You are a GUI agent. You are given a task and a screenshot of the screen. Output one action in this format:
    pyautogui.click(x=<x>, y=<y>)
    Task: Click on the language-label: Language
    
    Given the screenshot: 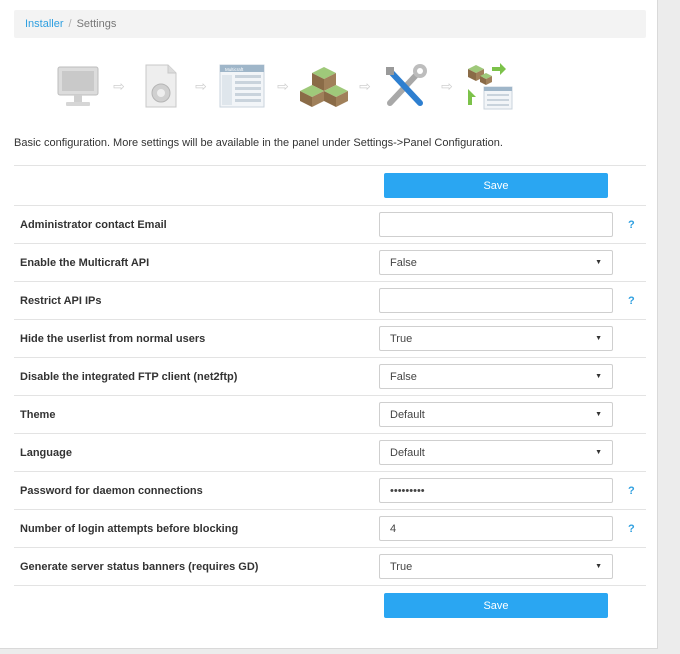 What is the action you would take?
    pyautogui.click(x=46, y=453)
    